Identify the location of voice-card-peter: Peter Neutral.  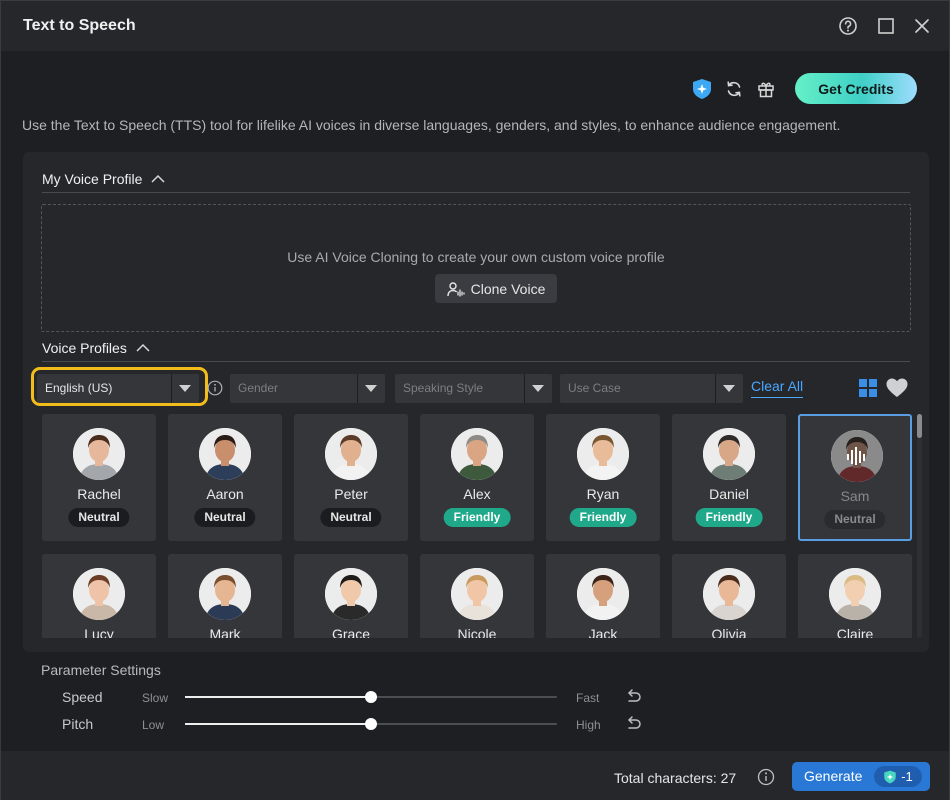
(351, 477).